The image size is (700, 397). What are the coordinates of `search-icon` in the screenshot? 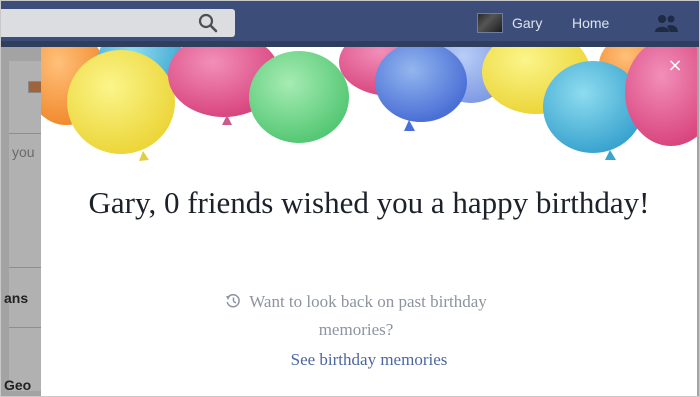 It's located at (208, 23).